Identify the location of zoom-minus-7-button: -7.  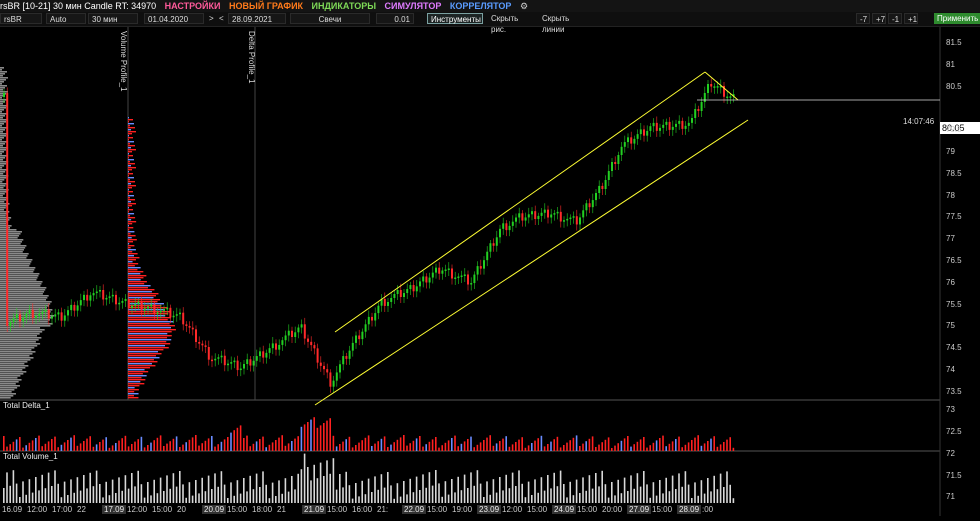
(863, 18).